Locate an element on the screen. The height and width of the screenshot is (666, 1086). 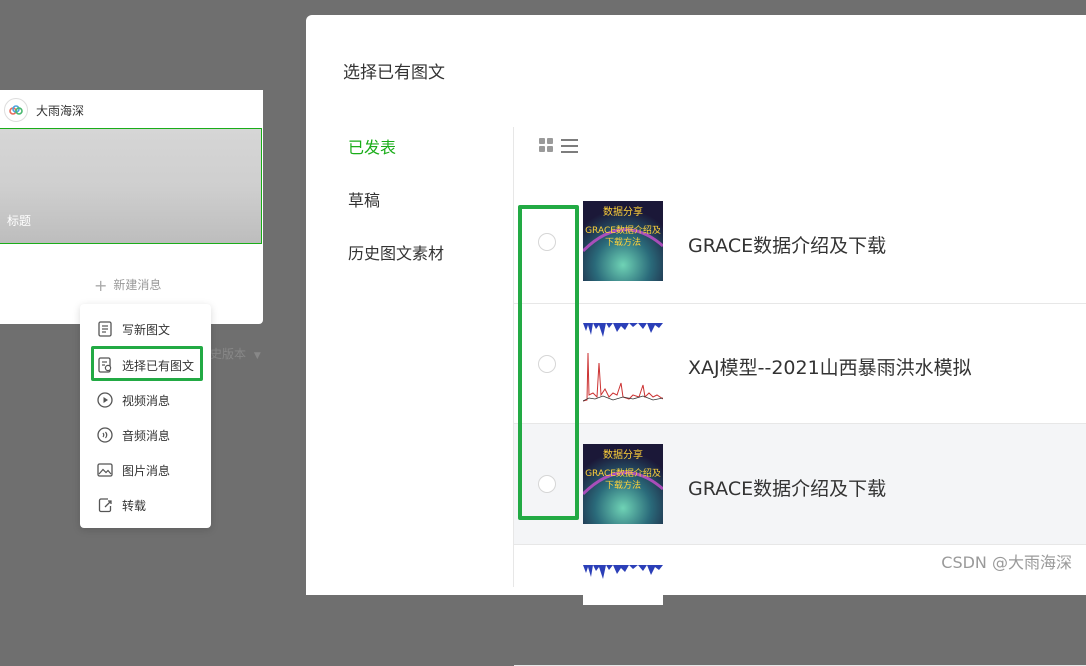
account-name: 大雨海深 is located at coordinates (60, 110).